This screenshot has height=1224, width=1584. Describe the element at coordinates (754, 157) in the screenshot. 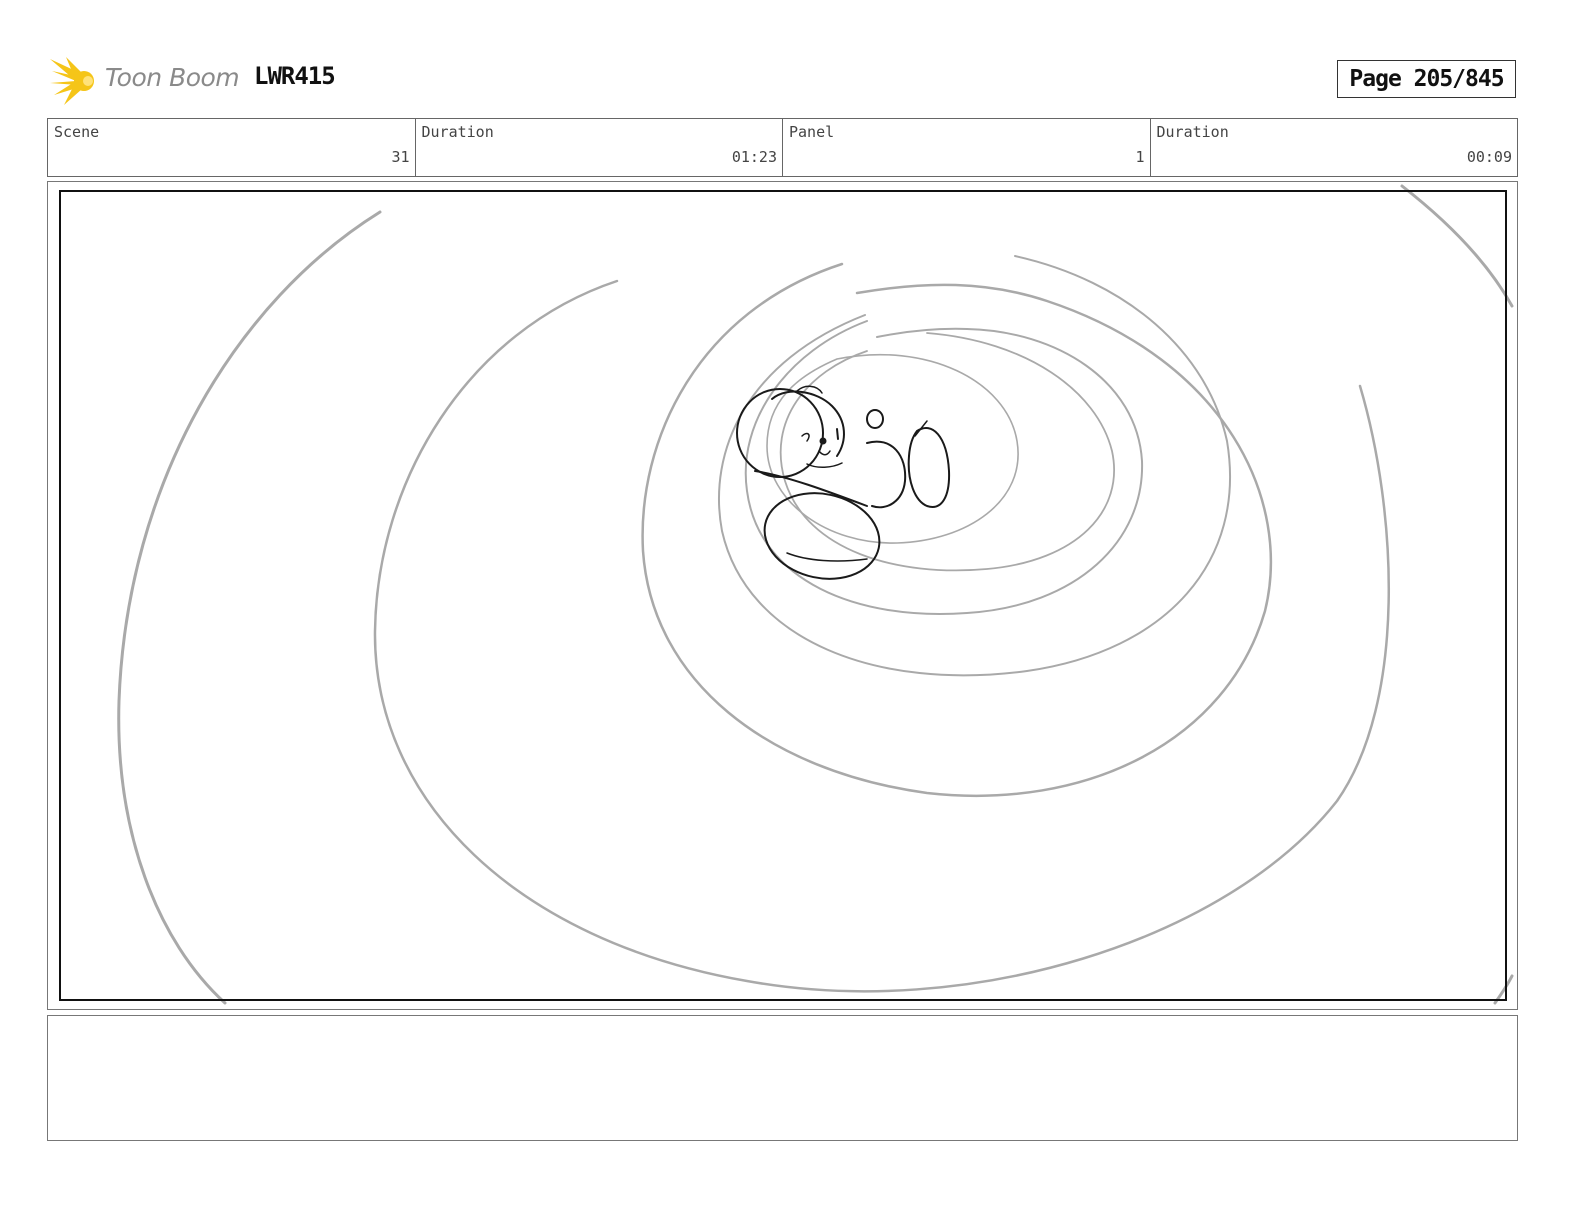

I see `scene-duration-value: 01:23` at that location.